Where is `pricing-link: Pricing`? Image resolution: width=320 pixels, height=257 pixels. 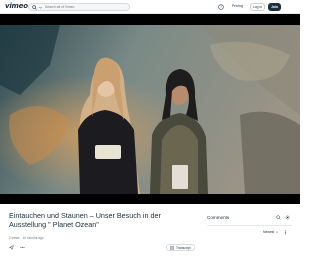
pricing-link: Pricing is located at coordinates (237, 6).